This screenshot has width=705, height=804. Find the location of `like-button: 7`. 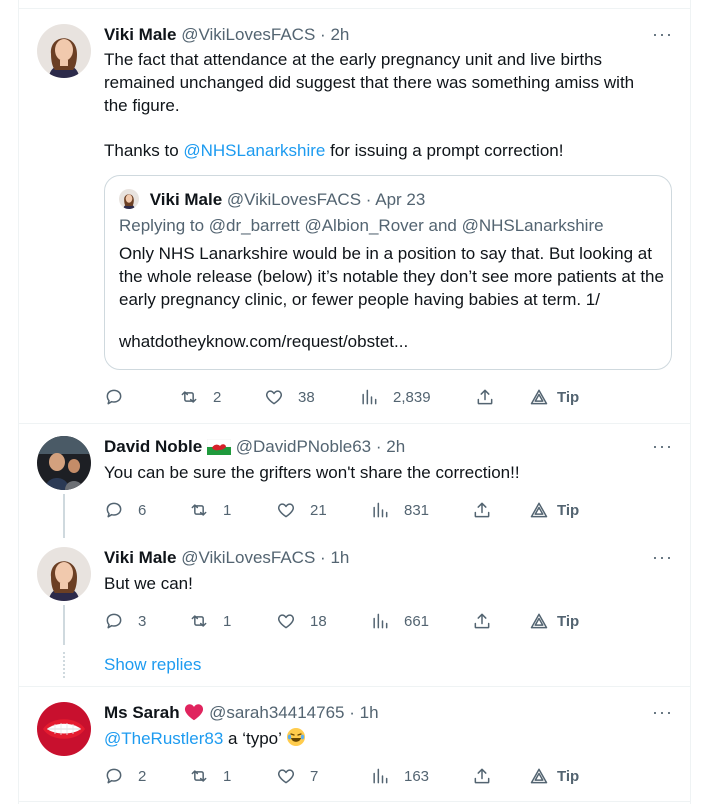

like-button: 7 is located at coordinates (297, 776).